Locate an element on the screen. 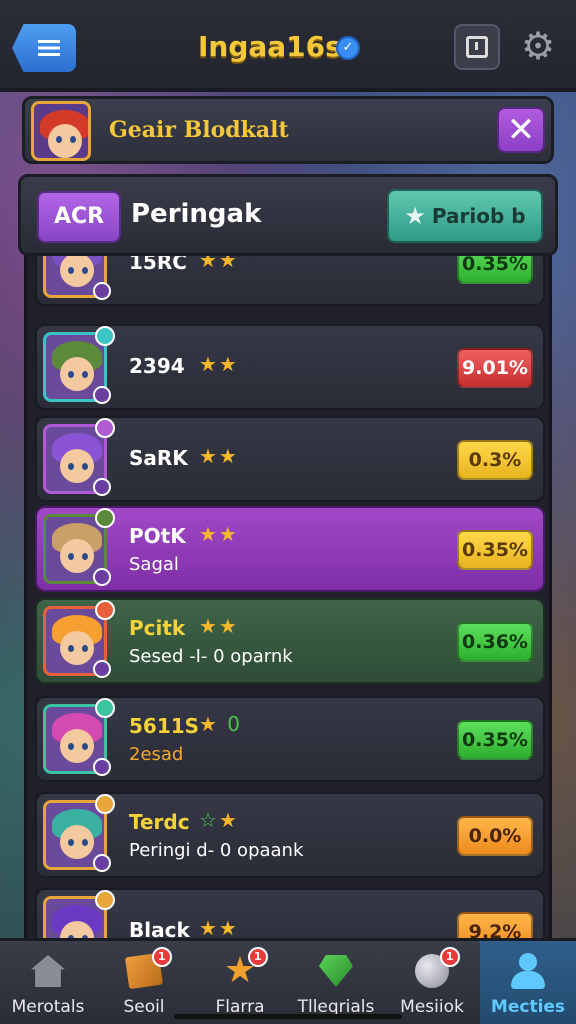  stat-pill: 9.01% is located at coordinates (495, 368).